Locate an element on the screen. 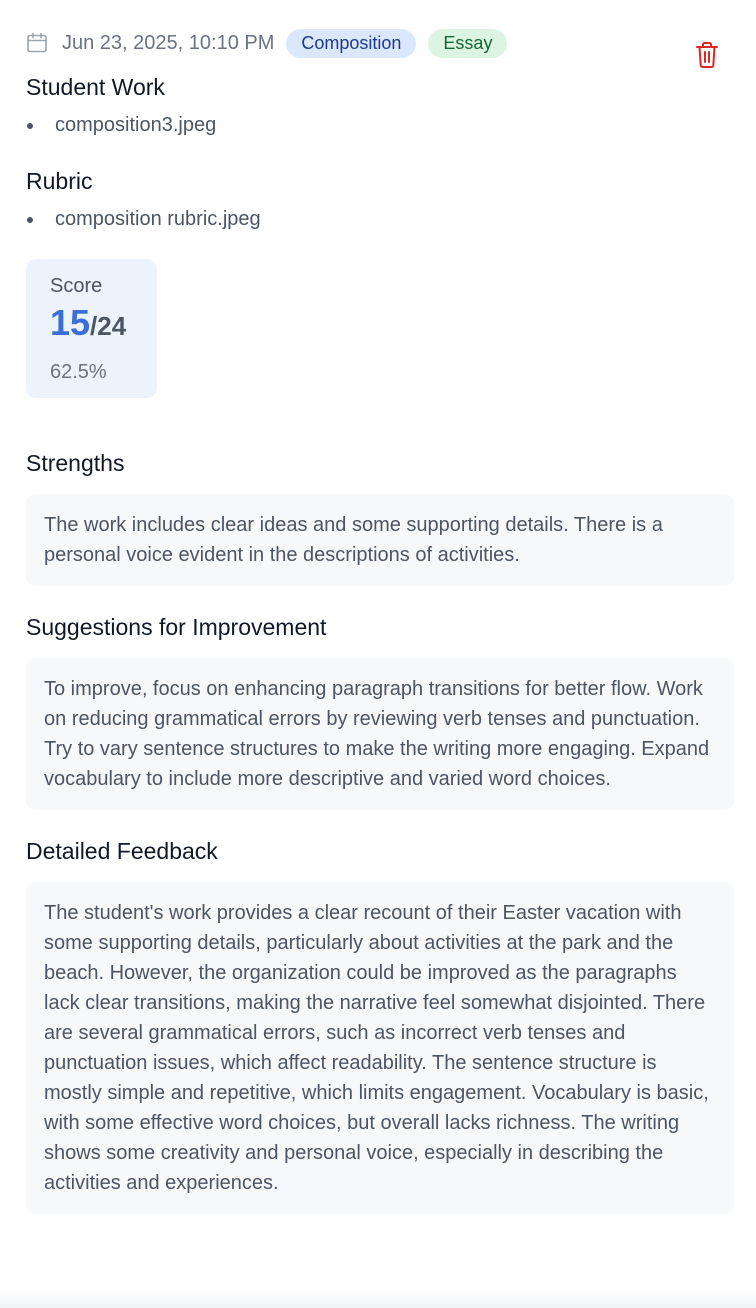 This screenshot has height=1308, width=756. suggestions-title: Suggestions for Improvement is located at coordinates (176, 627).